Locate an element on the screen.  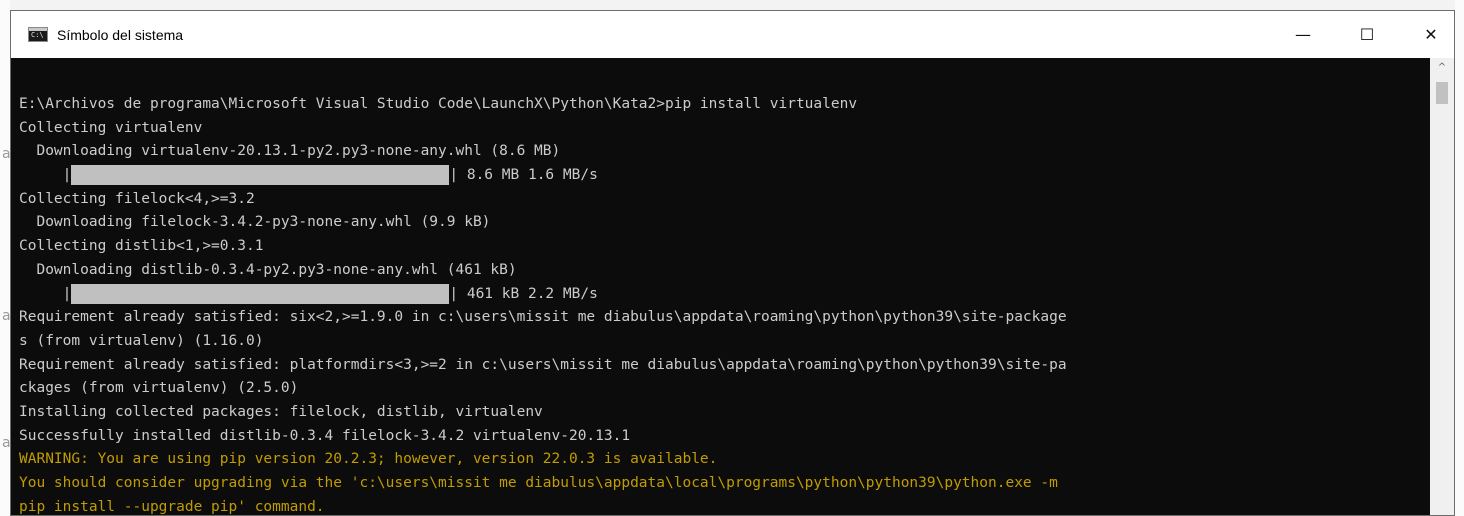
scroll-thumb is located at coordinates (1442, 93).